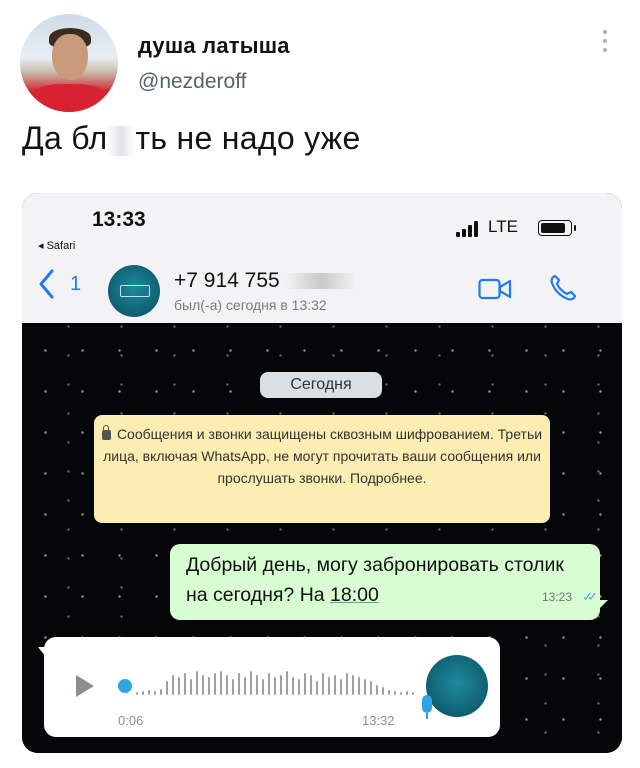 This screenshot has height=768, width=640. I want to click on seek-handle, so click(125, 686).